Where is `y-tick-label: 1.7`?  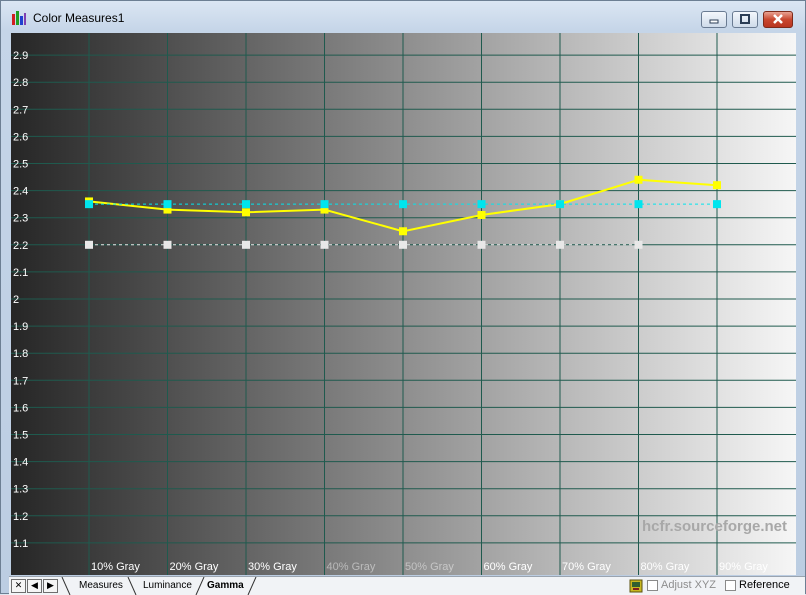 y-tick-label: 1.7 is located at coordinates (20, 381).